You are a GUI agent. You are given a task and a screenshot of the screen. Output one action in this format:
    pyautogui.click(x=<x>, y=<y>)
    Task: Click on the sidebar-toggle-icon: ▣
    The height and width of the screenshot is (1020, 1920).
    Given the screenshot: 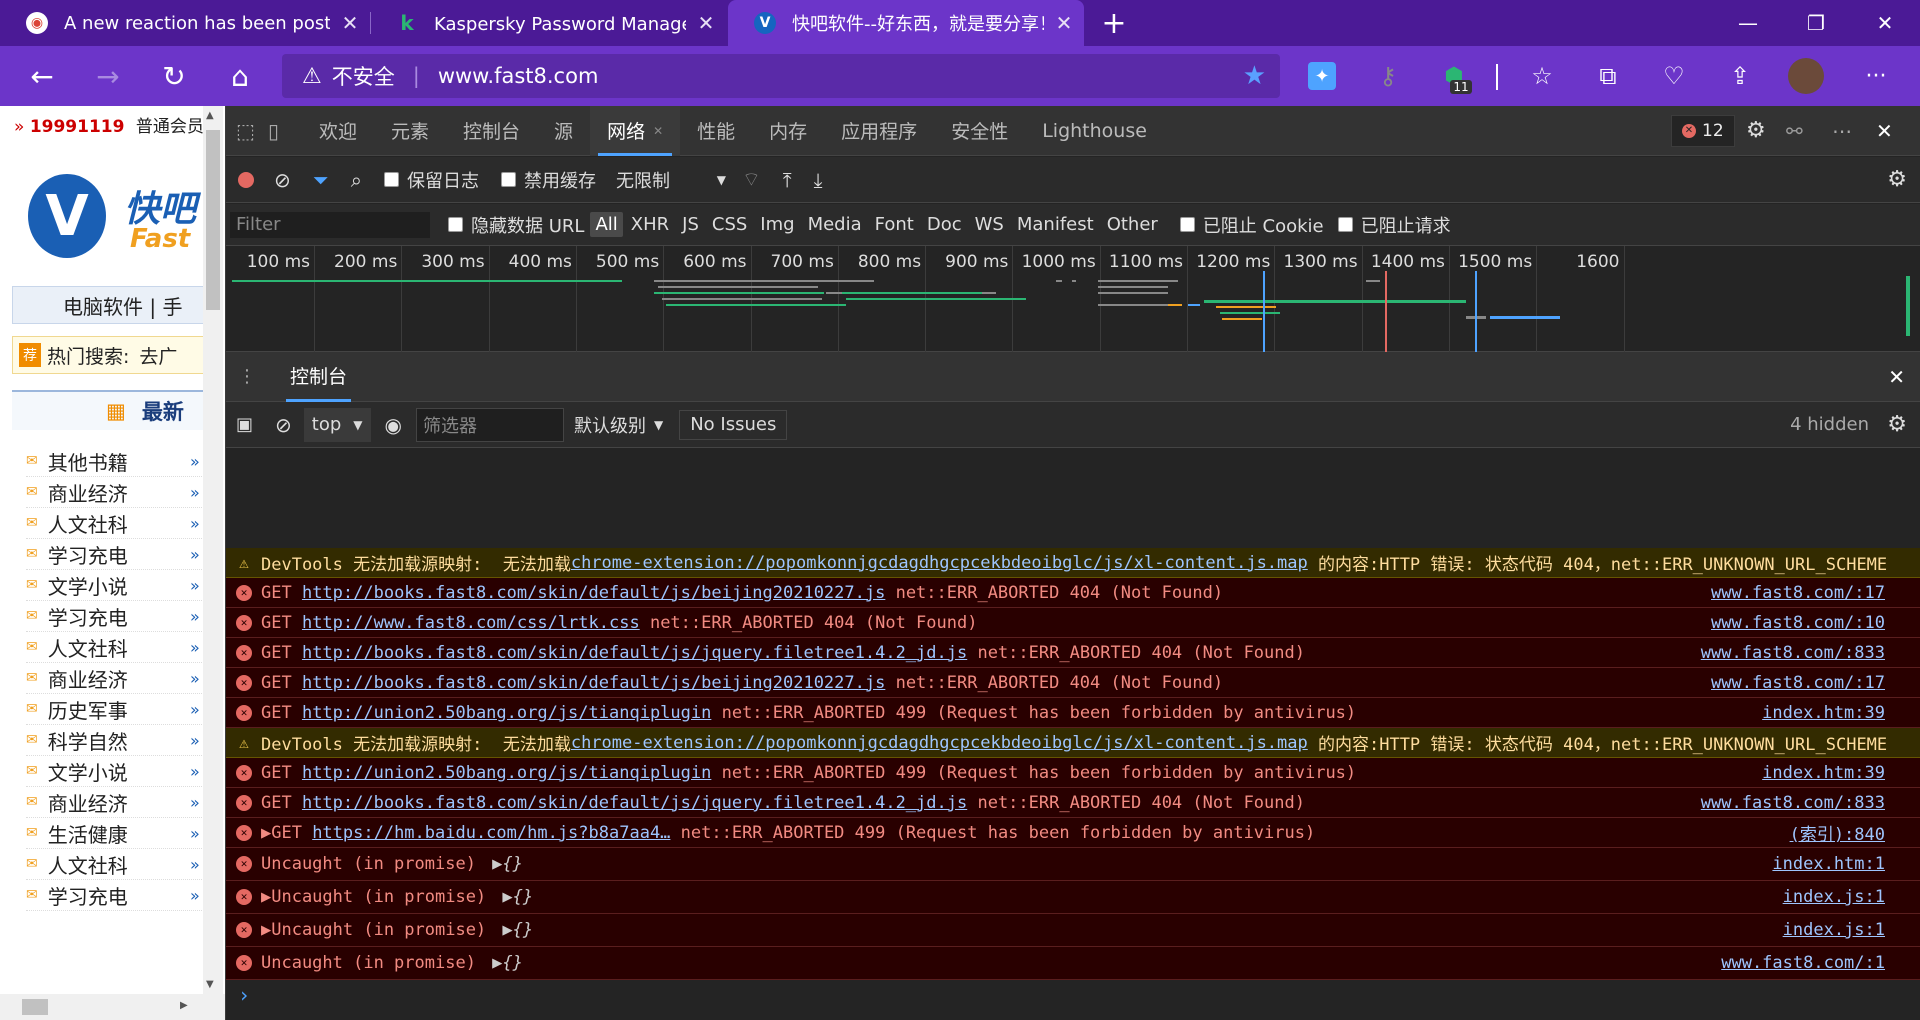 What is the action you would take?
    pyautogui.click(x=244, y=424)
    